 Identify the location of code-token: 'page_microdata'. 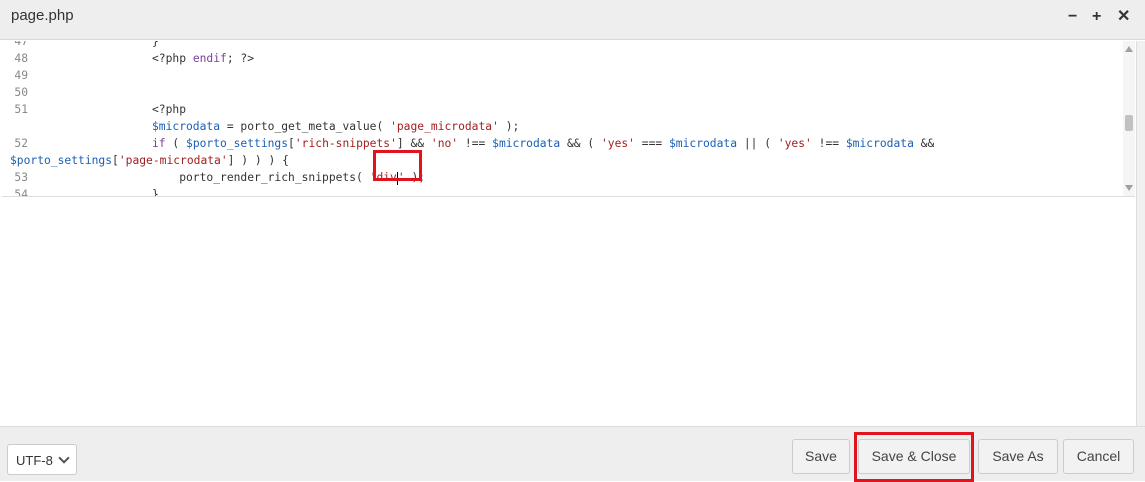
(444, 126).